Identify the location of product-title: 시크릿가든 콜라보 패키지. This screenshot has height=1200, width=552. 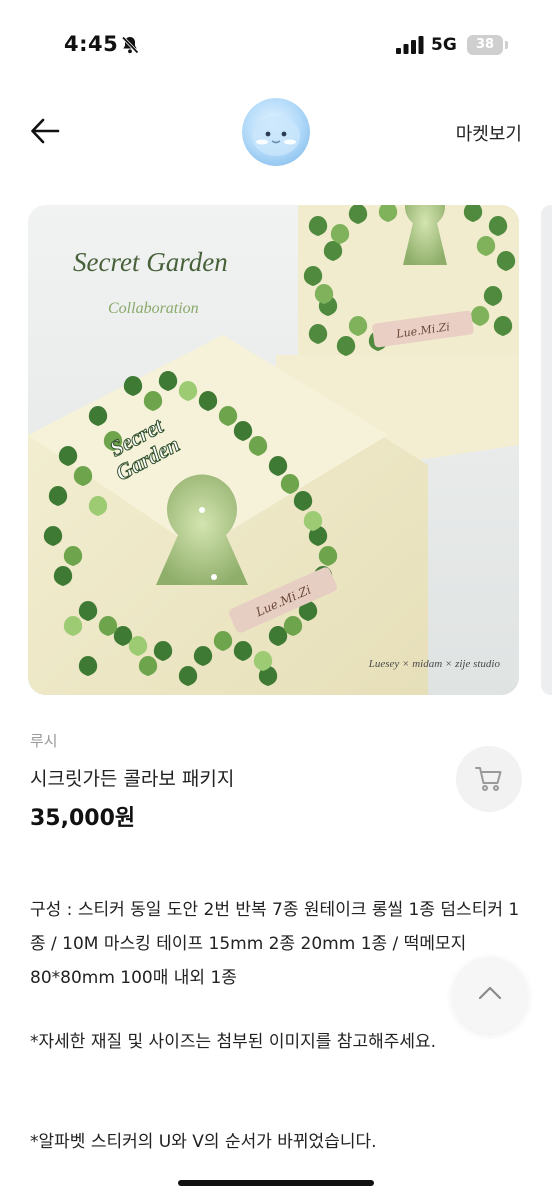
(132, 779).